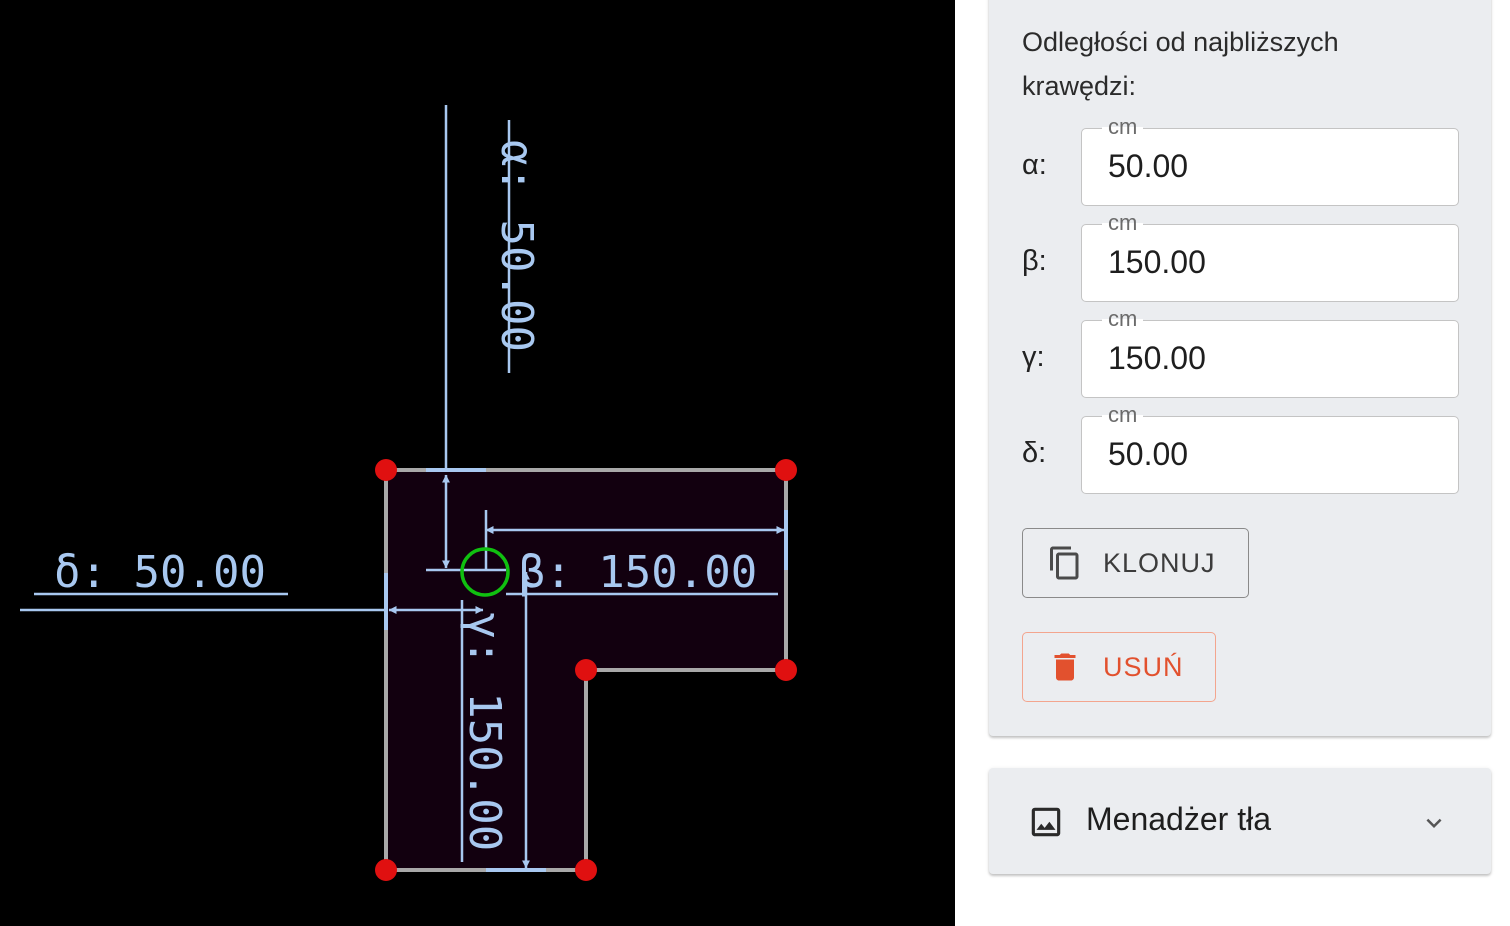  I want to click on clone-button: KLONUJ, so click(1135, 563).